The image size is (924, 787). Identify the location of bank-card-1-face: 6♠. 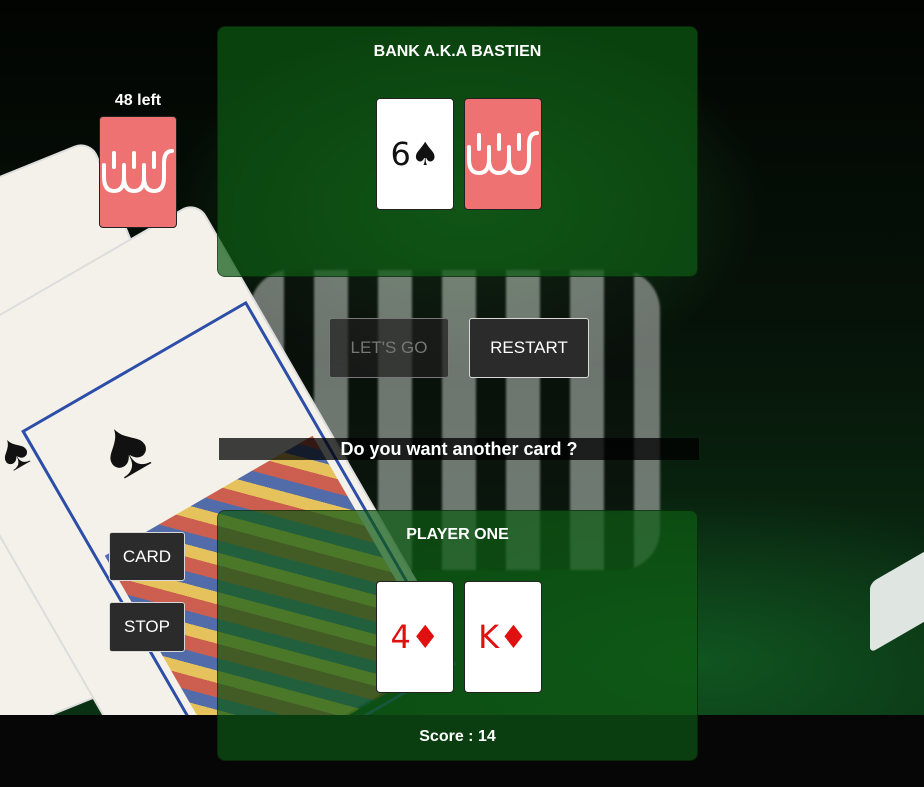
(415, 154).